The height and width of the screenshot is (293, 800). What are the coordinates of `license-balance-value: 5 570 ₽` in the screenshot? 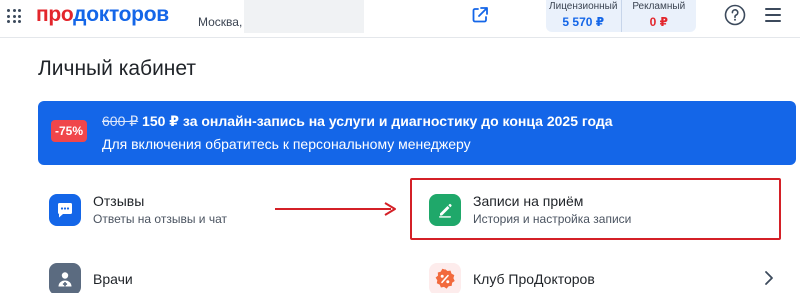 It's located at (583, 22).